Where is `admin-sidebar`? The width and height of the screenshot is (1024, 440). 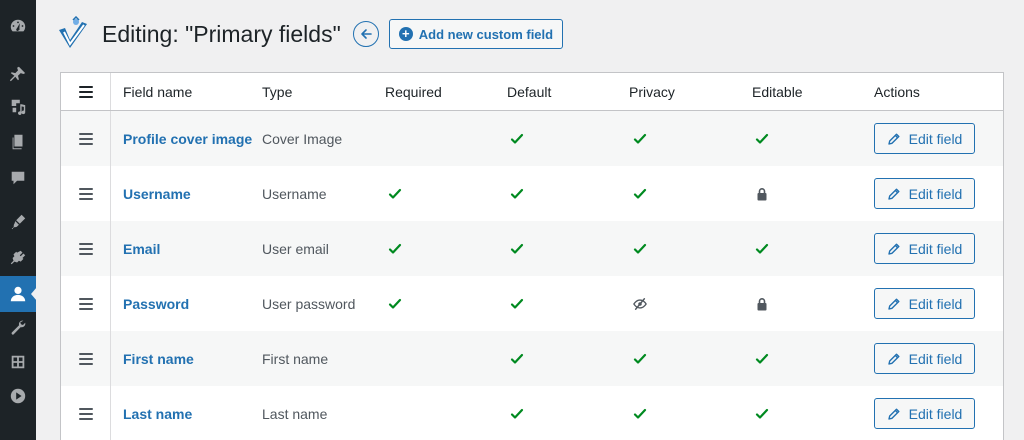 admin-sidebar is located at coordinates (18, 220).